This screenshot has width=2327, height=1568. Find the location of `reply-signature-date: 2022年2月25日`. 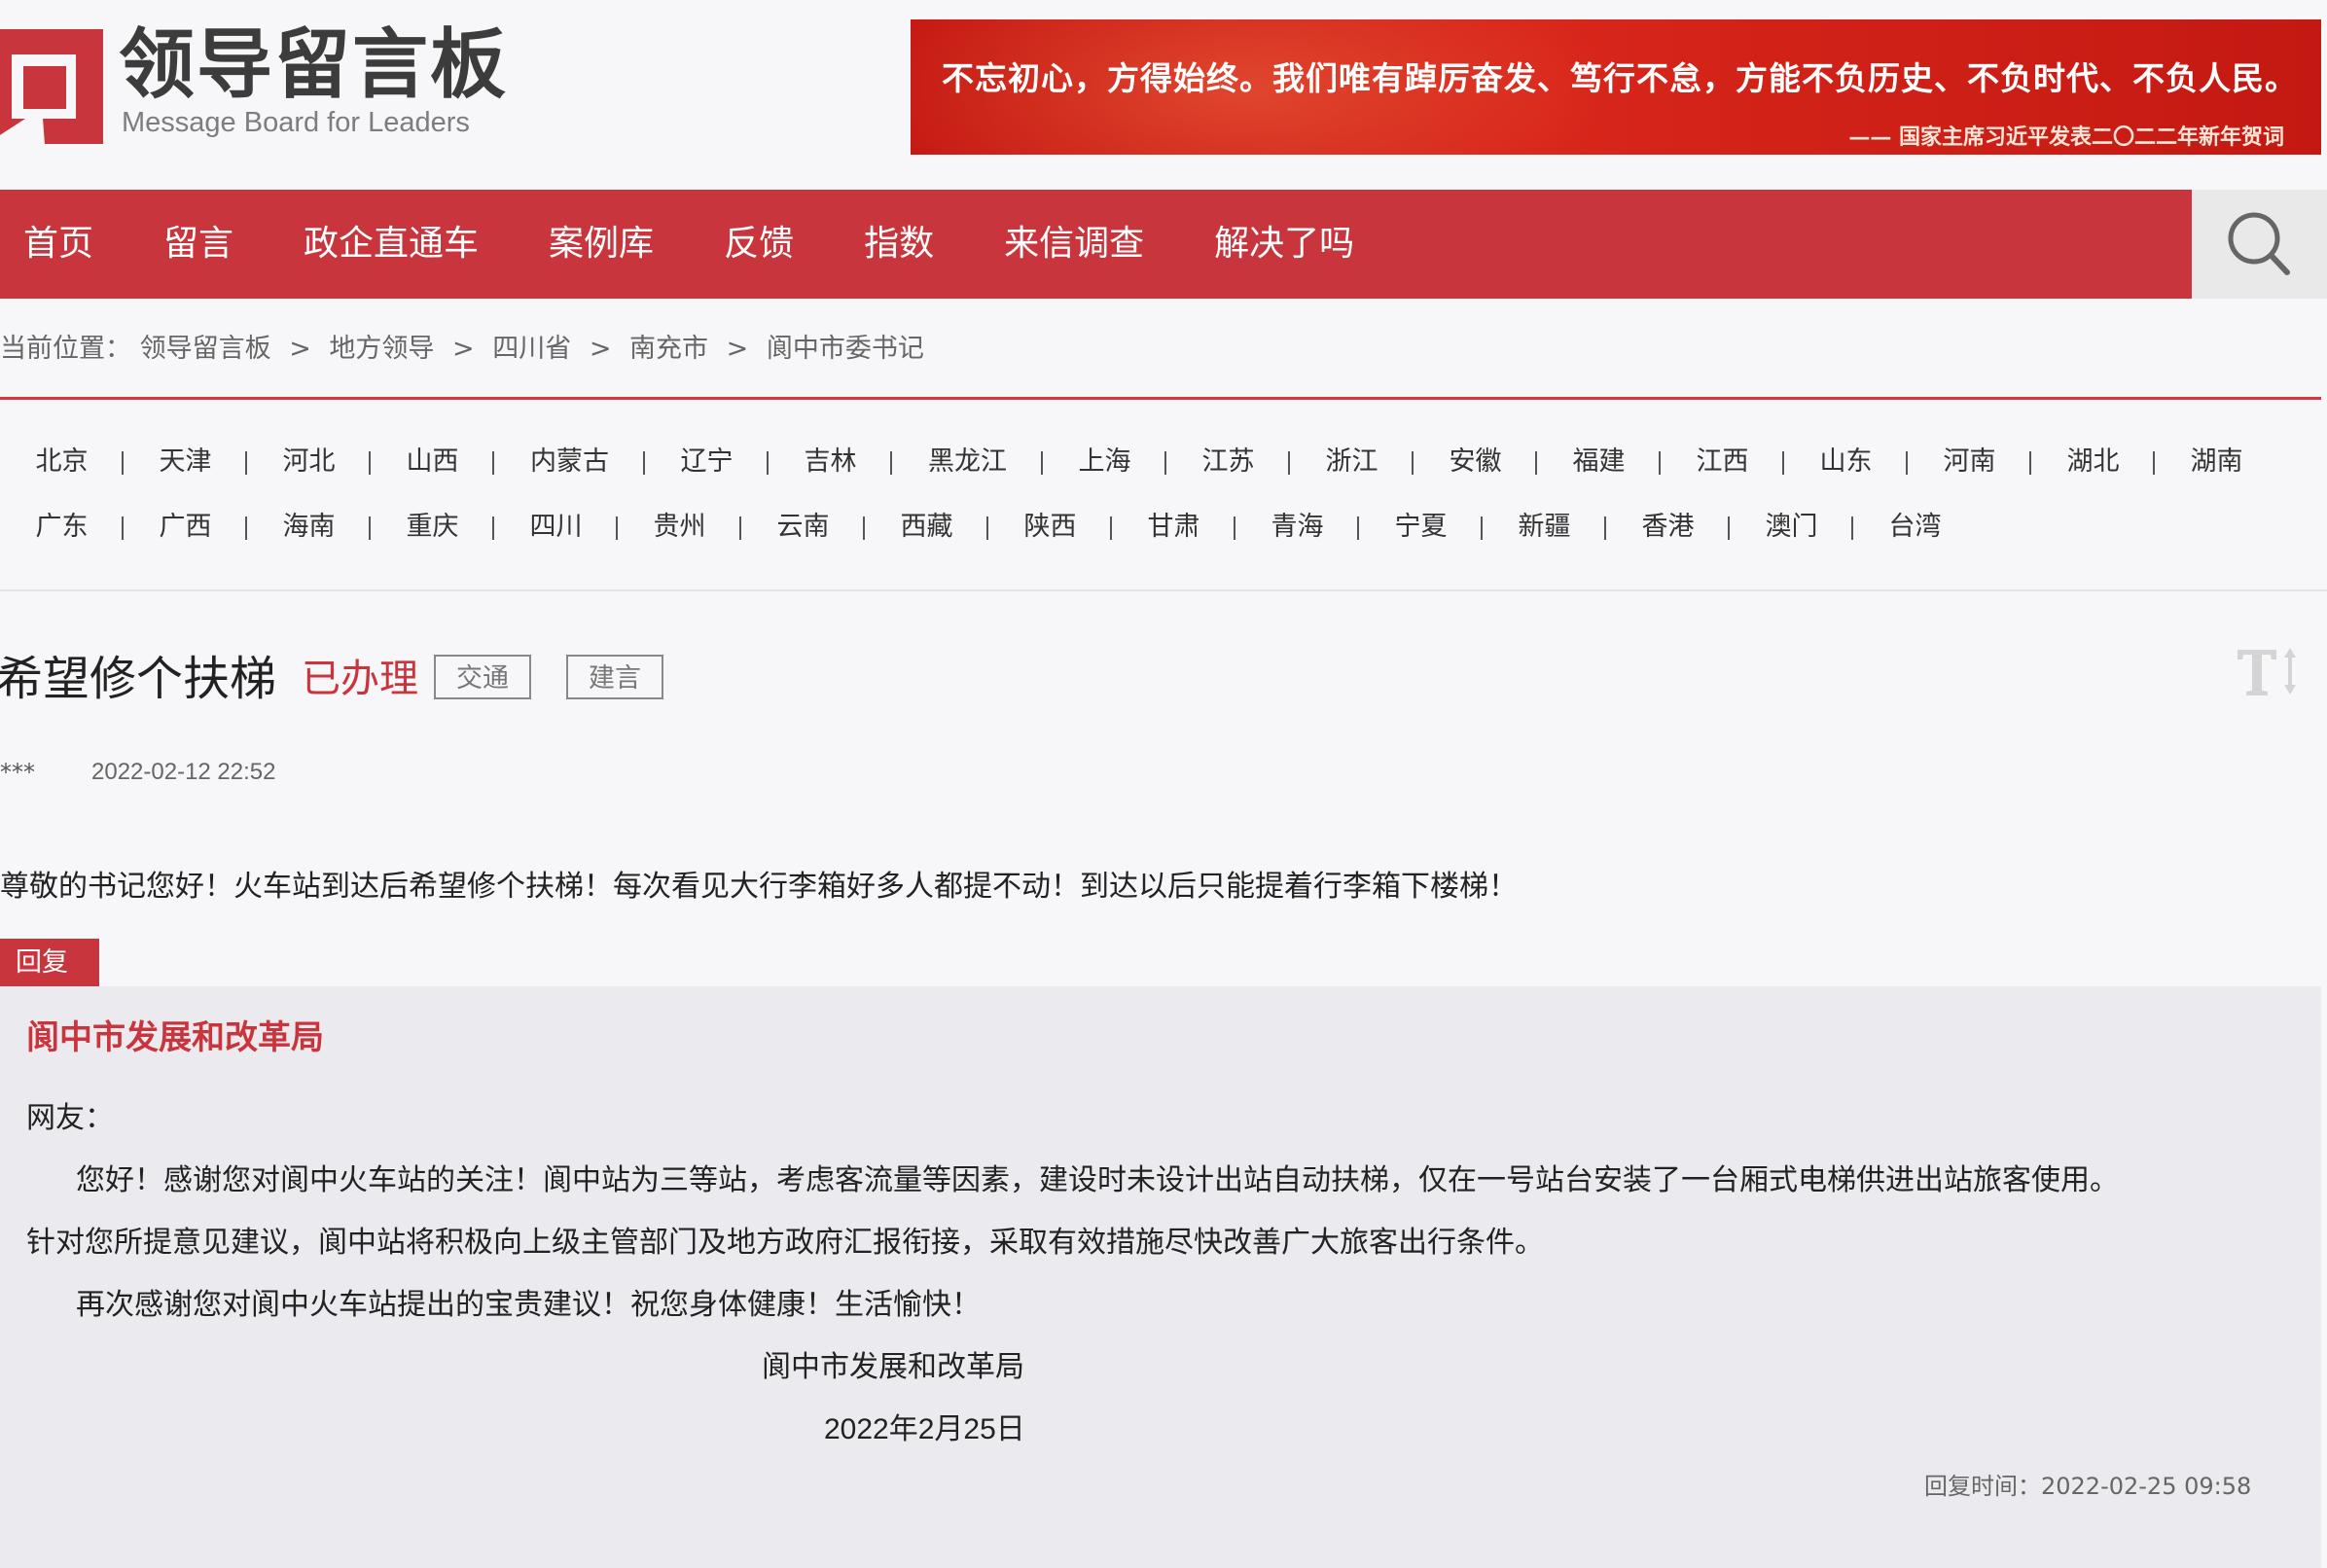

reply-signature-date: 2022年2月25日 is located at coordinates (925, 1429).